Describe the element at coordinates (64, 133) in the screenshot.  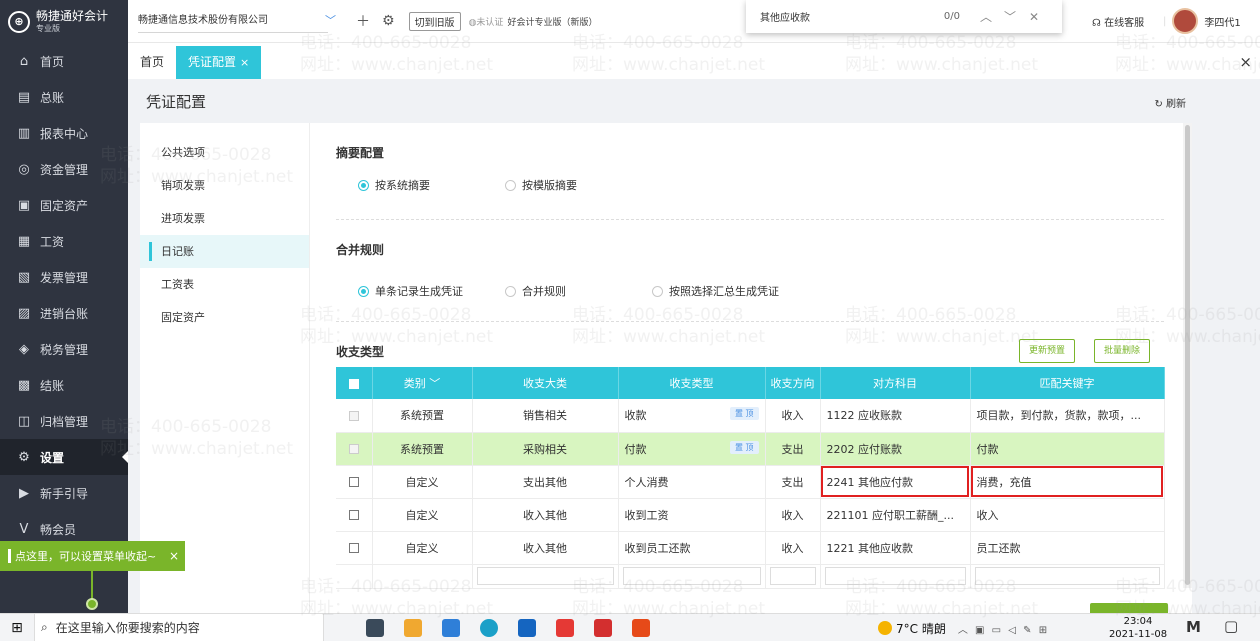
I see `sidebar-item-chart: ▥ 报表中心` at that location.